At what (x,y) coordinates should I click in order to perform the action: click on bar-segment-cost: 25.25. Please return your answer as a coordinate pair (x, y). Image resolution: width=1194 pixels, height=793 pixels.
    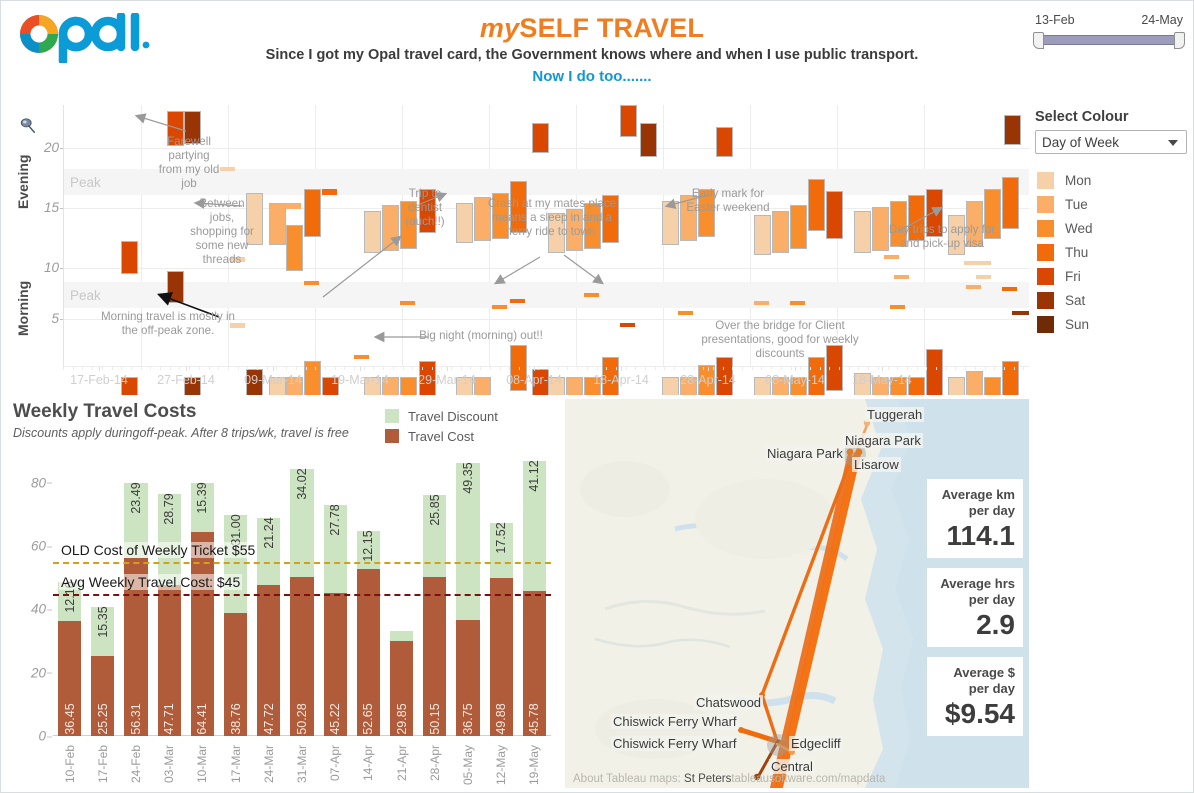
    Looking at the image, I should click on (103, 696).